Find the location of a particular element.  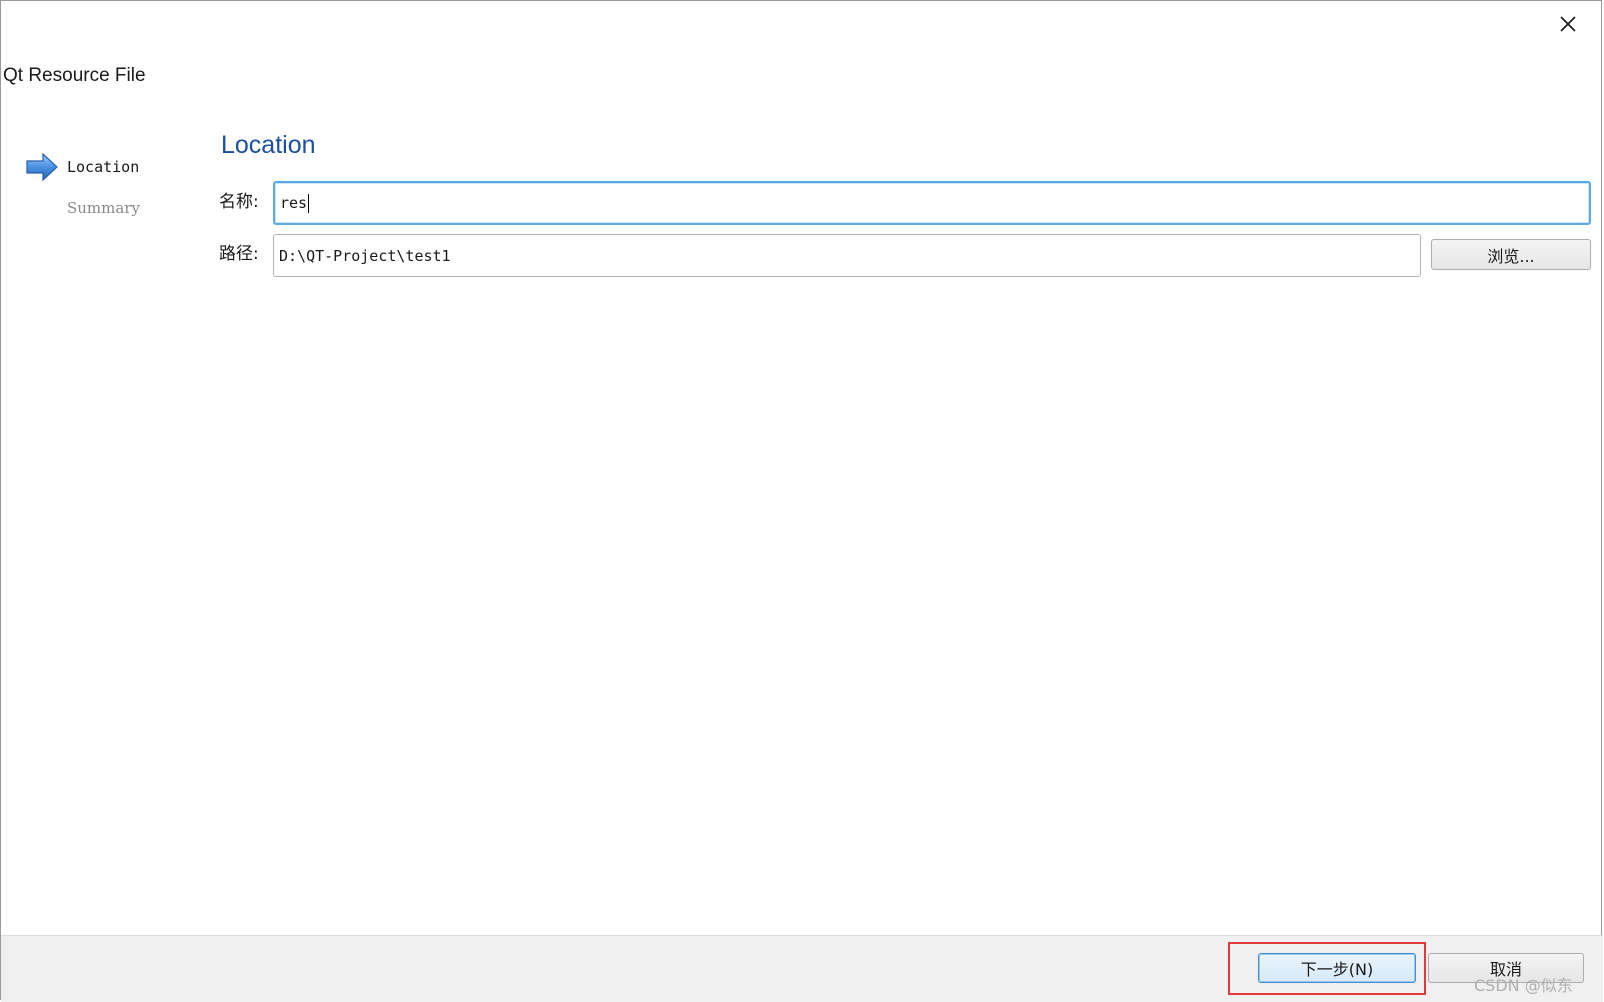

next-button: 下一步(N) is located at coordinates (1337, 968).